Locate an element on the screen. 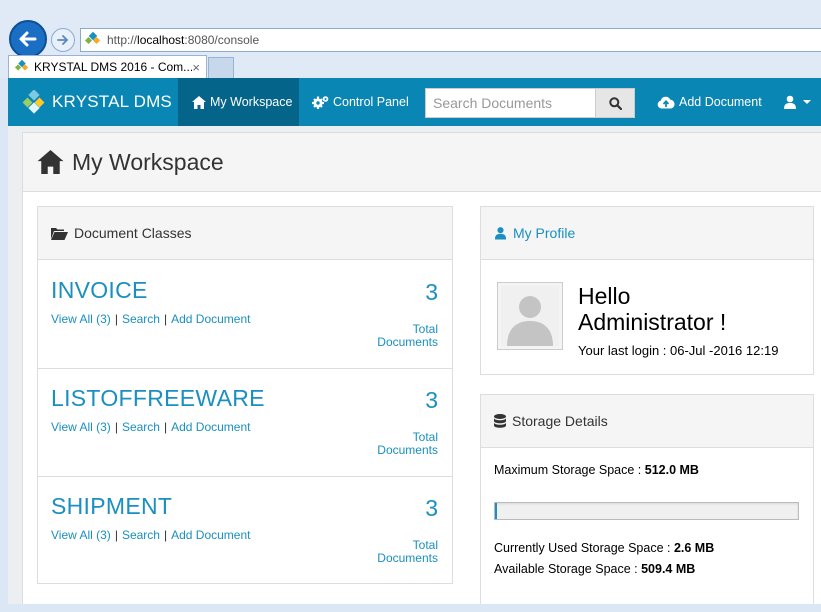 The height and width of the screenshot is (612, 821). greeting-line-2: Administrator ! is located at coordinates (652, 322).